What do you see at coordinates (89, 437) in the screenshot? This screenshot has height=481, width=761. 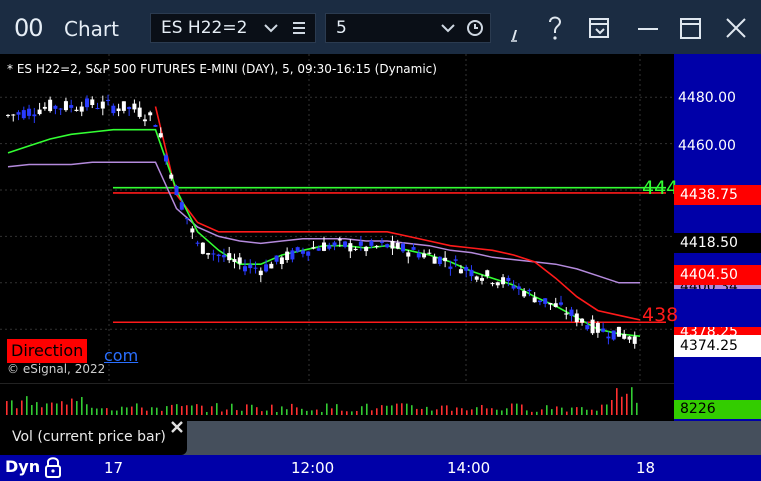 I see `volume-study-label: Vol (current price bar)` at bounding box center [89, 437].